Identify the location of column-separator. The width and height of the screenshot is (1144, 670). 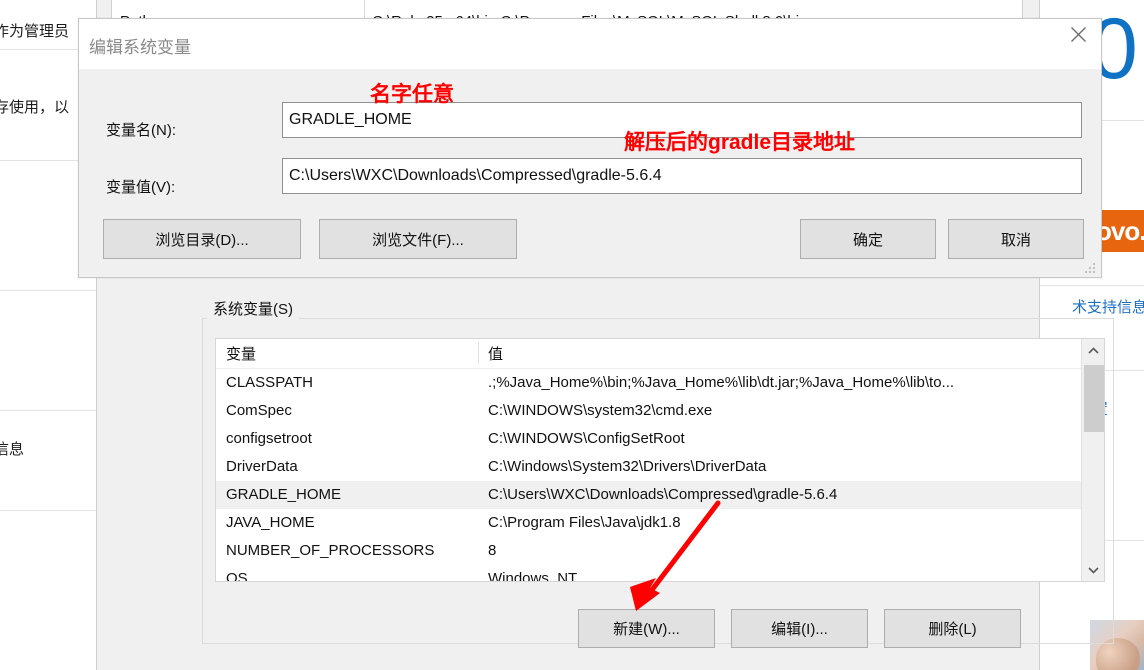
(478, 353).